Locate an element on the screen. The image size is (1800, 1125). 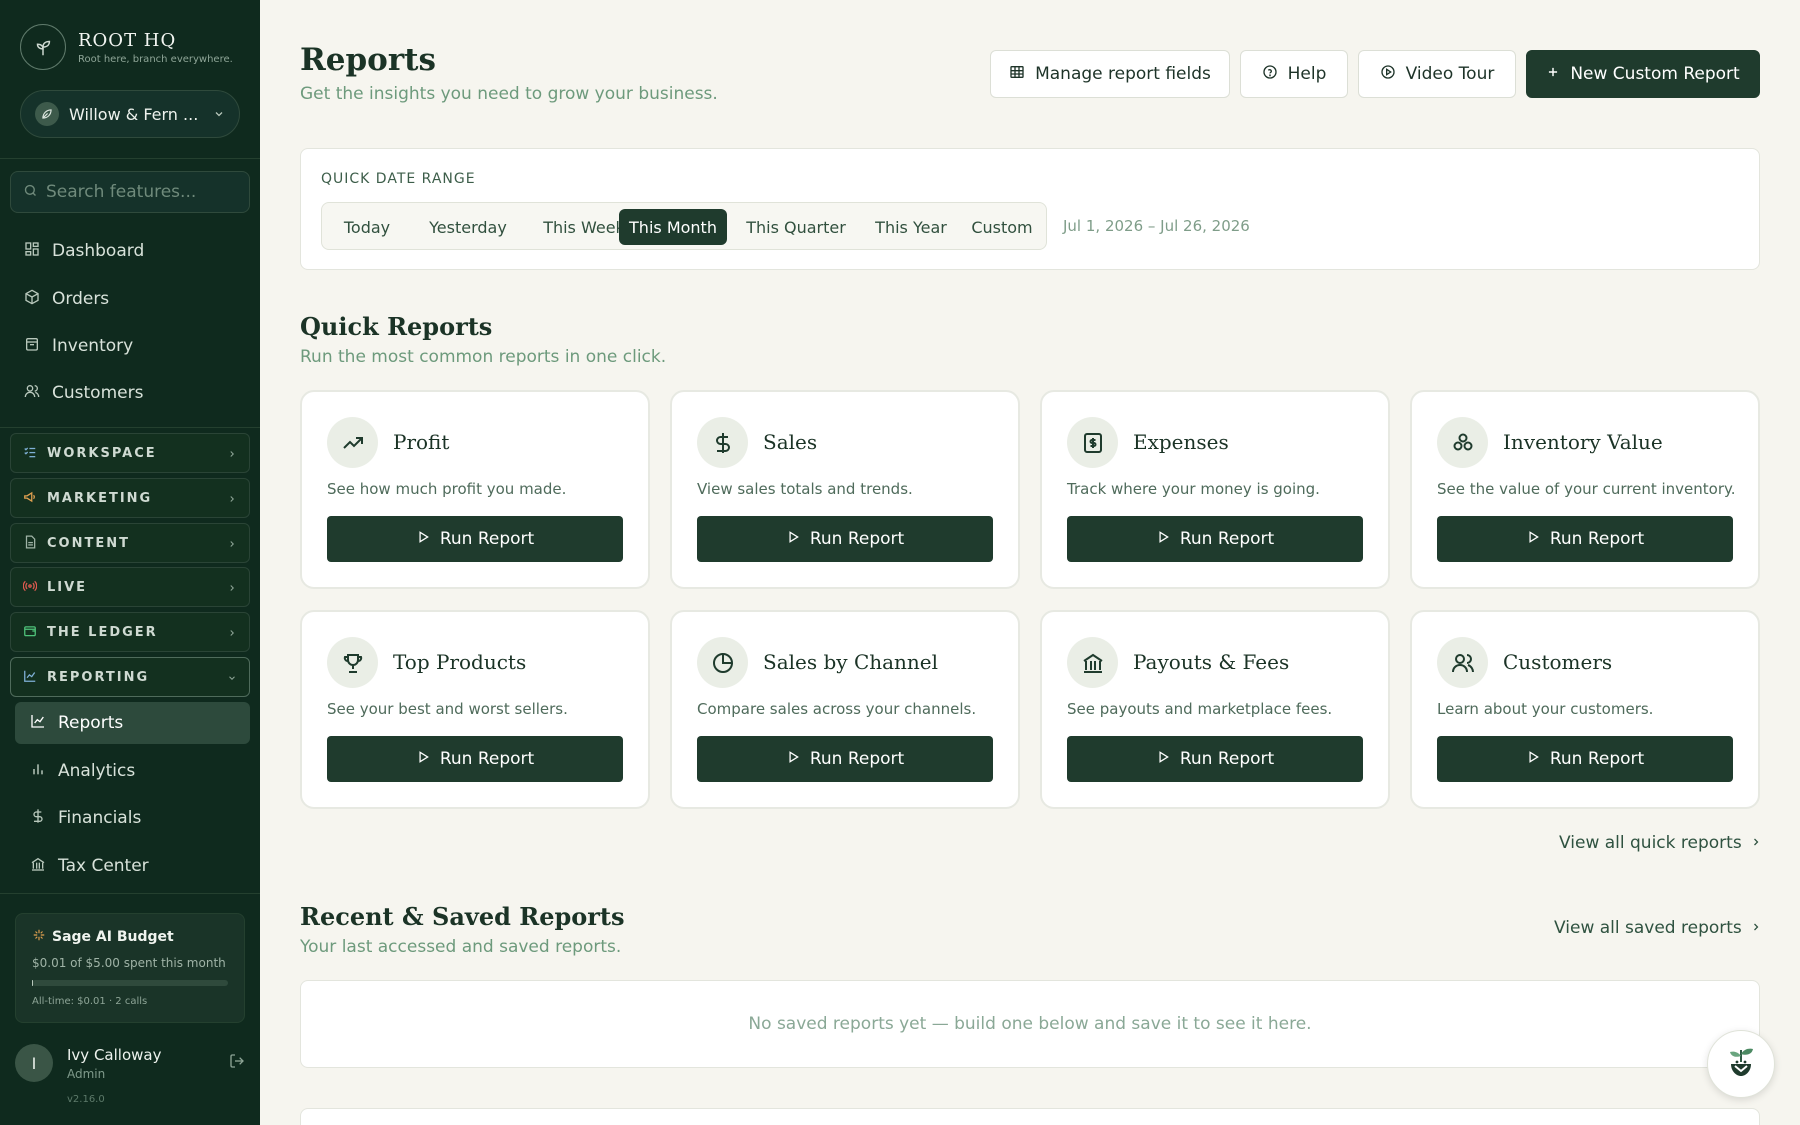
line-chart-icon is located at coordinates (38, 723).